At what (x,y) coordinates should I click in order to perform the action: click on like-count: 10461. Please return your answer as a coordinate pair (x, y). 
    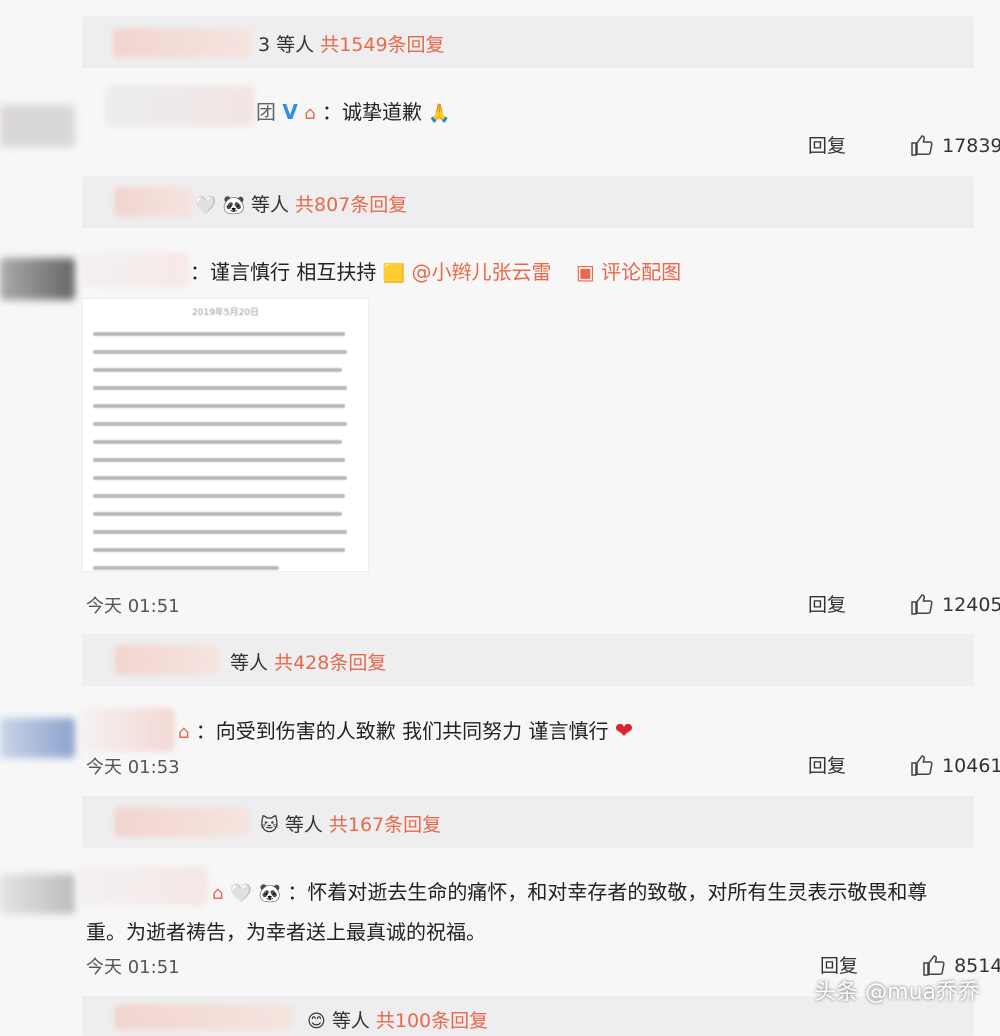
    Looking at the image, I should click on (971, 766).